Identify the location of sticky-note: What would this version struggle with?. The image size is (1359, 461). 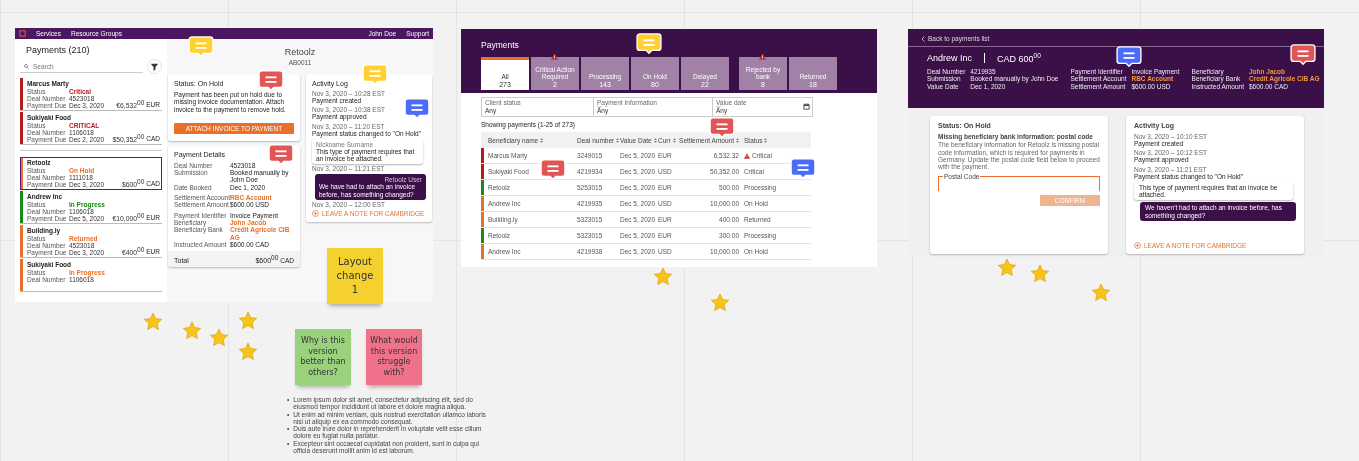
(394, 357).